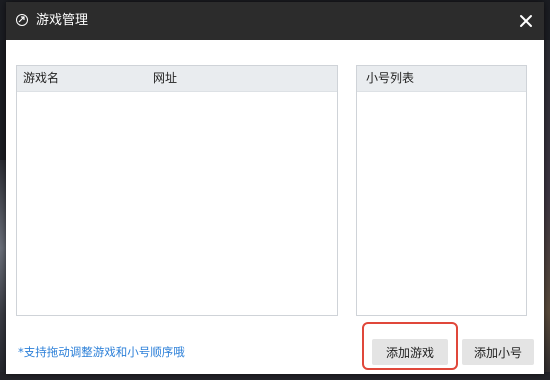 The height and width of the screenshot is (380, 550). What do you see at coordinates (546, 210) in the screenshot?
I see `background-app-edge-right` at bounding box center [546, 210].